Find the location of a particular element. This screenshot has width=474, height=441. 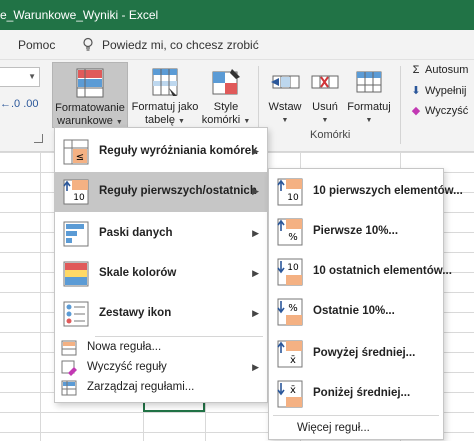

top-10-percent-icon: % is located at coordinates (290, 232).